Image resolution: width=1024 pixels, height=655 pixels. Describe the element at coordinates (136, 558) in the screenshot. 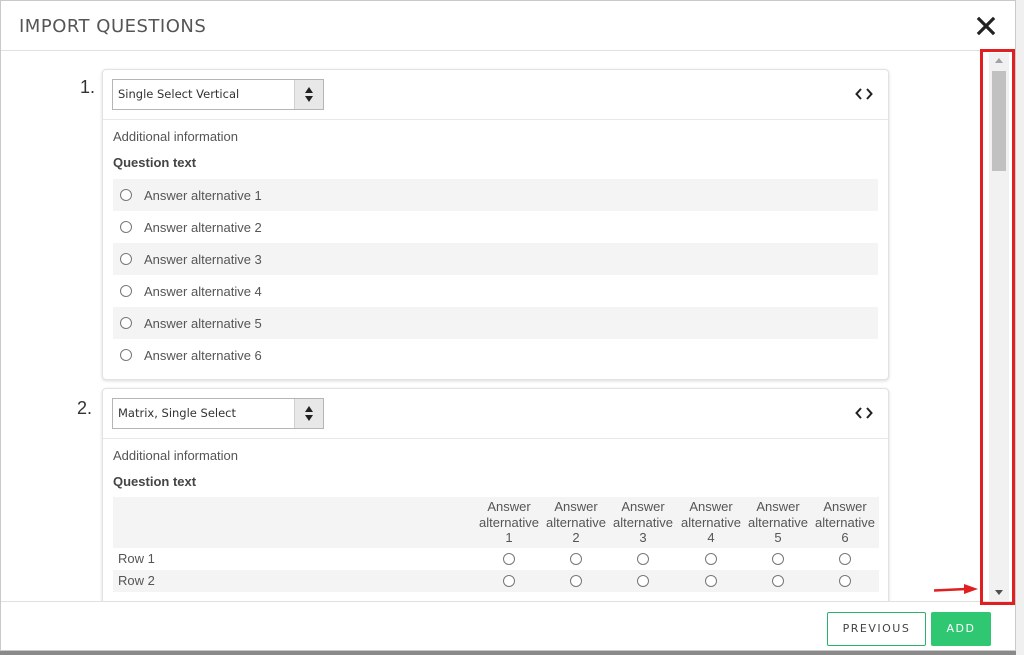

I see `matrix-row-label: Row 1` at that location.